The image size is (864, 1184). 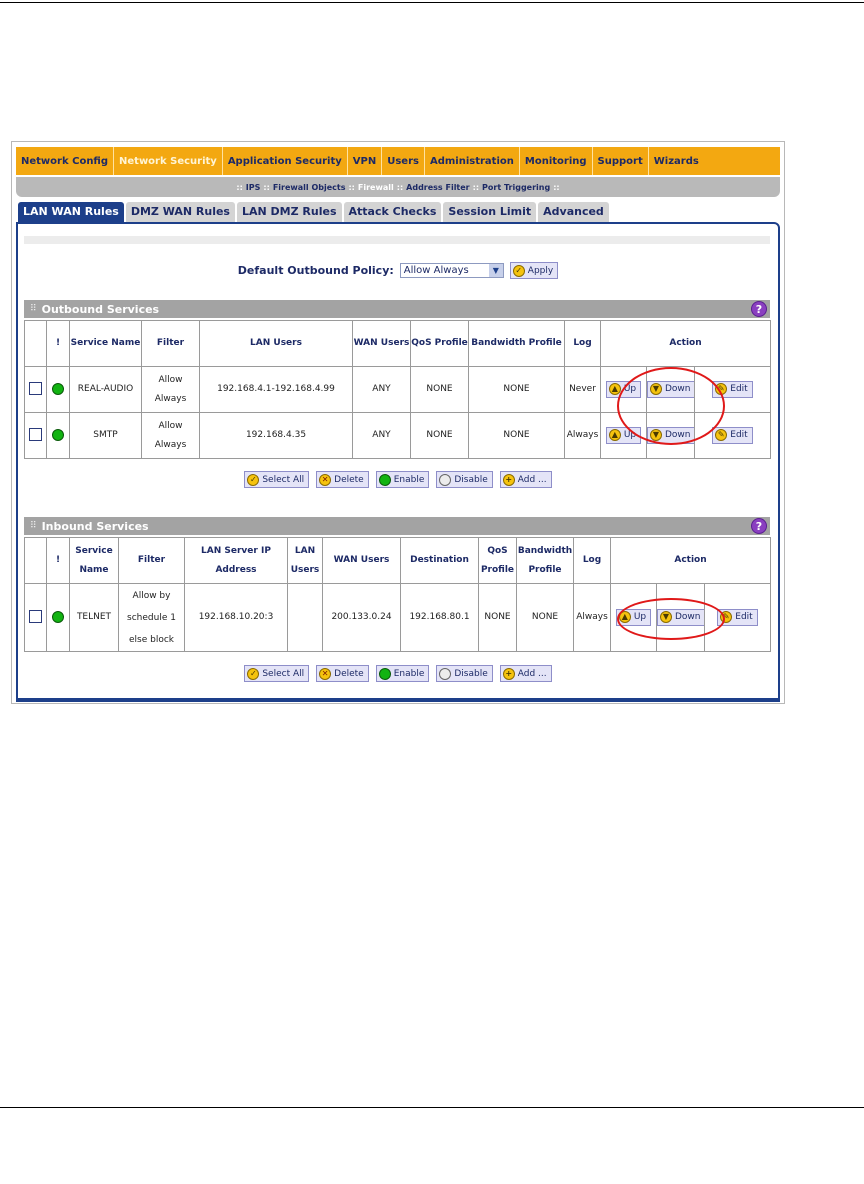 I want to click on check-icon: ✓, so click(x=518, y=270).